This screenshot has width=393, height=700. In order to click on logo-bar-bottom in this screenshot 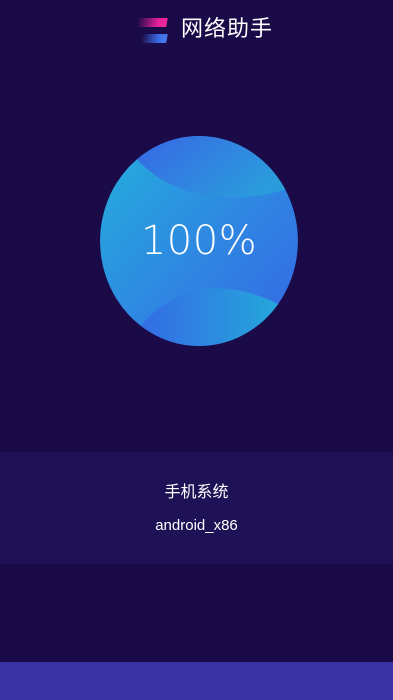, I will do `click(154, 38)`.